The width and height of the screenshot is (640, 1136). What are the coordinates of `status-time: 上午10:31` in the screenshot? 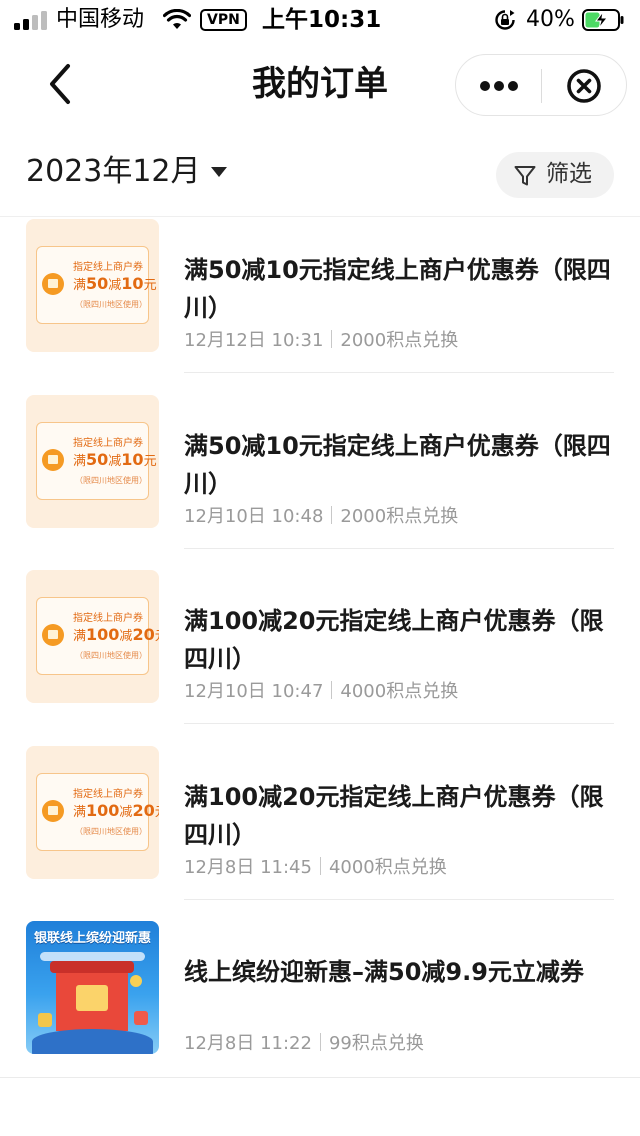 It's located at (322, 20).